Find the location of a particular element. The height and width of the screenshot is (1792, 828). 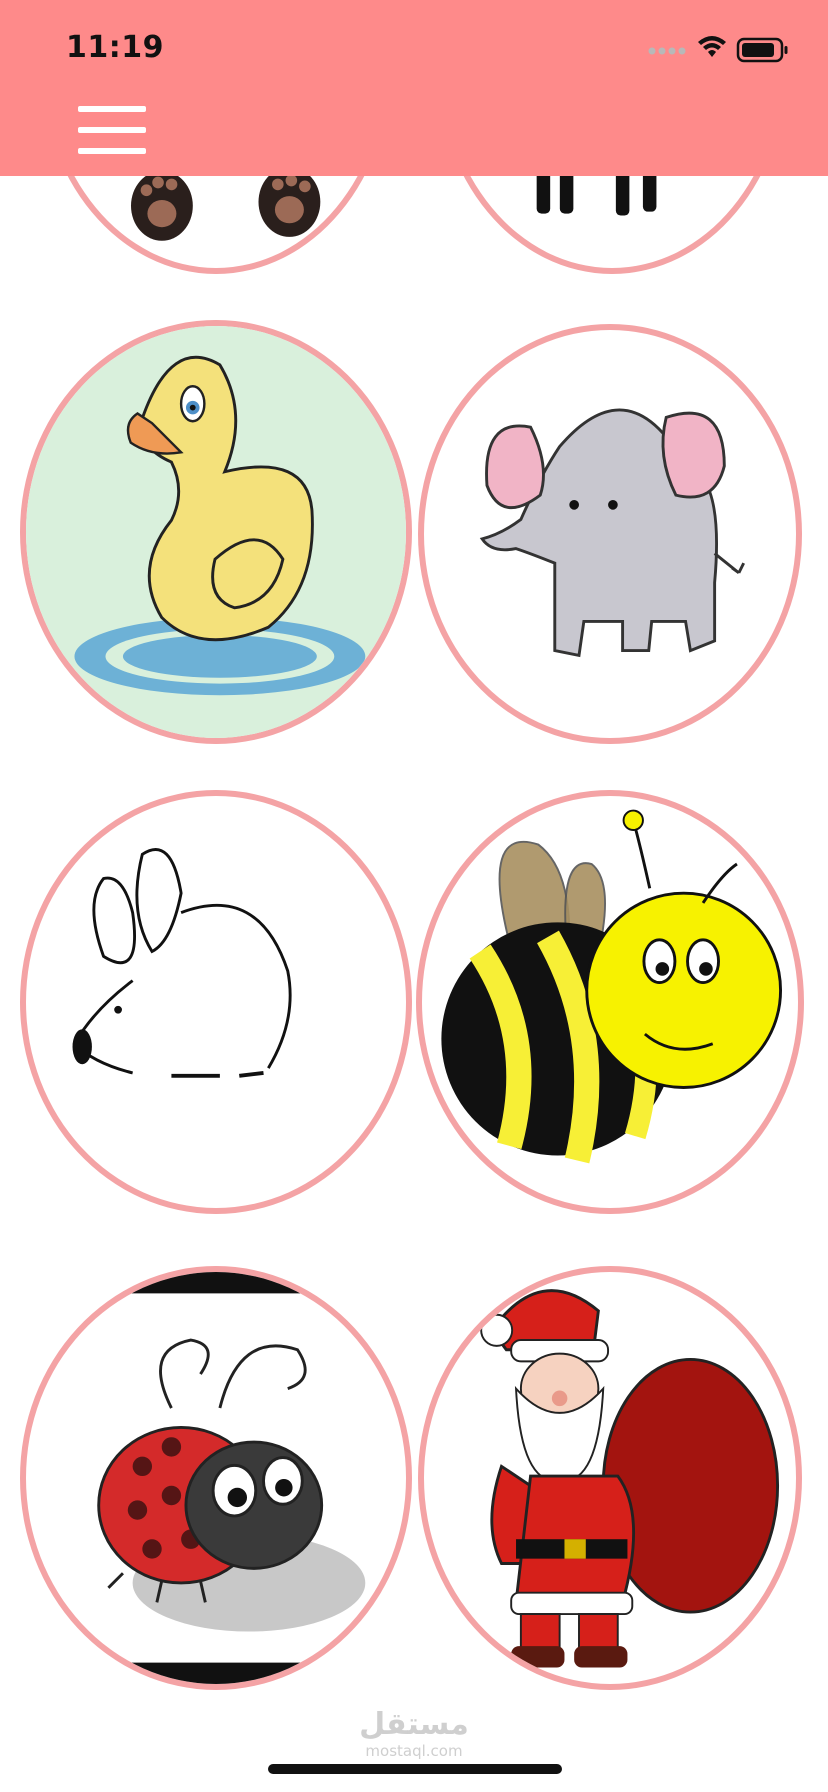

watermark: مستقل mostaql.com is located at coordinates (414, 1734).